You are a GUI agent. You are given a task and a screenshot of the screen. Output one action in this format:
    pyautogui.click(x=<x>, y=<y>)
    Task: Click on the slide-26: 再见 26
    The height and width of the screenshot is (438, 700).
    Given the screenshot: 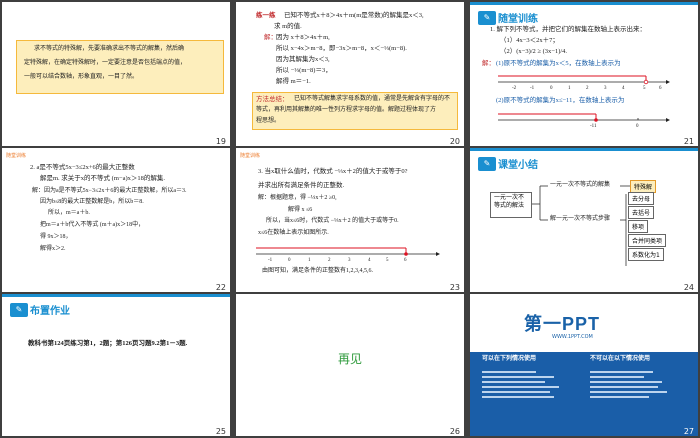 What is the action you would take?
    pyautogui.click(x=350, y=365)
    